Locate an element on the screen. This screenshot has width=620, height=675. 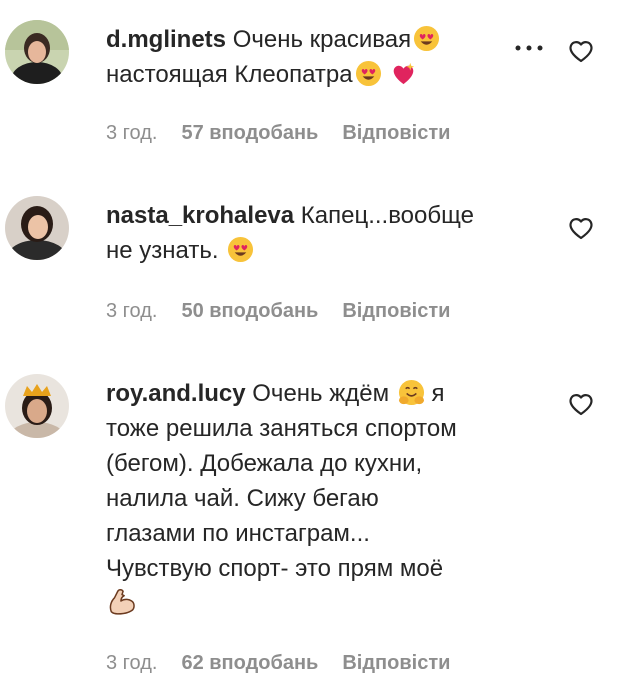
comment-body: тоже решила заняться спортом is located at coordinates (281, 428).